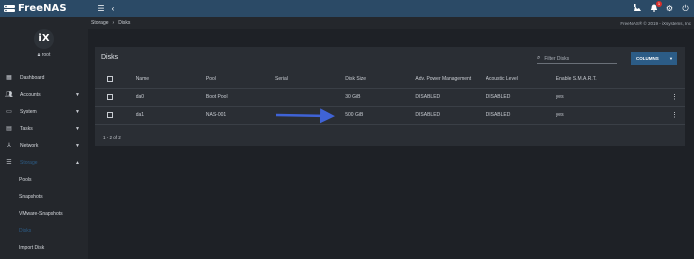  Describe the element at coordinates (115, 80) in the screenshot. I see `select-all-checkbox-cell` at that location.